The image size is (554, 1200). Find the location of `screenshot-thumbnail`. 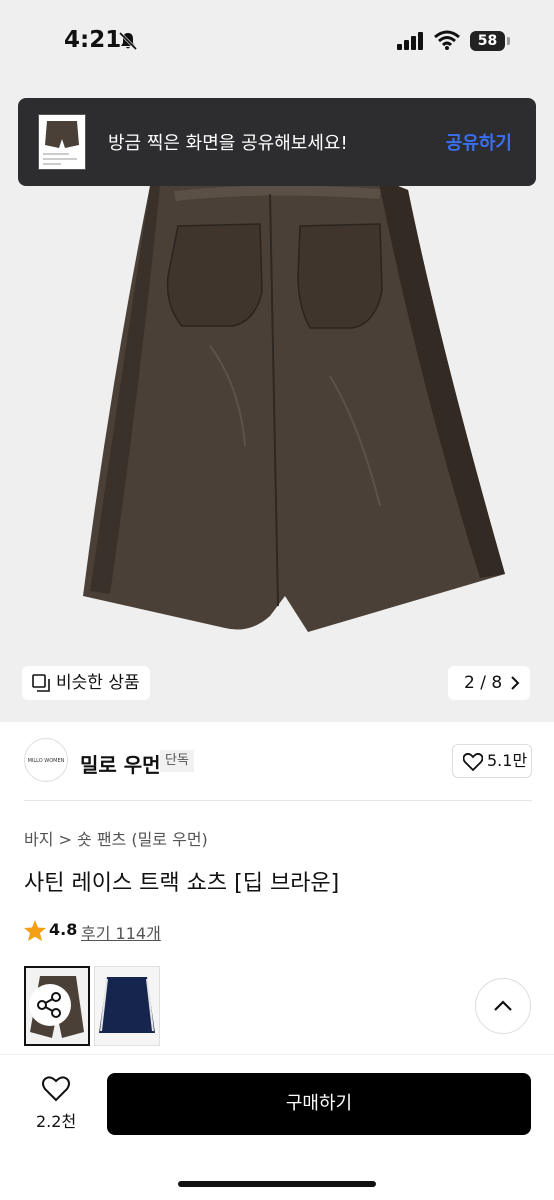

screenshot-thumbnail is located at coordinates (62, 142).